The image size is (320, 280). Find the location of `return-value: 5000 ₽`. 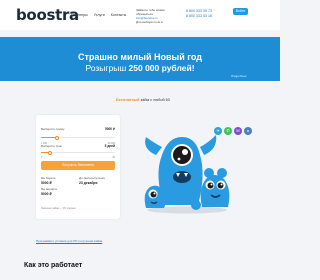

return-value: 5000 ₽ is located at coordinates (46, 194).